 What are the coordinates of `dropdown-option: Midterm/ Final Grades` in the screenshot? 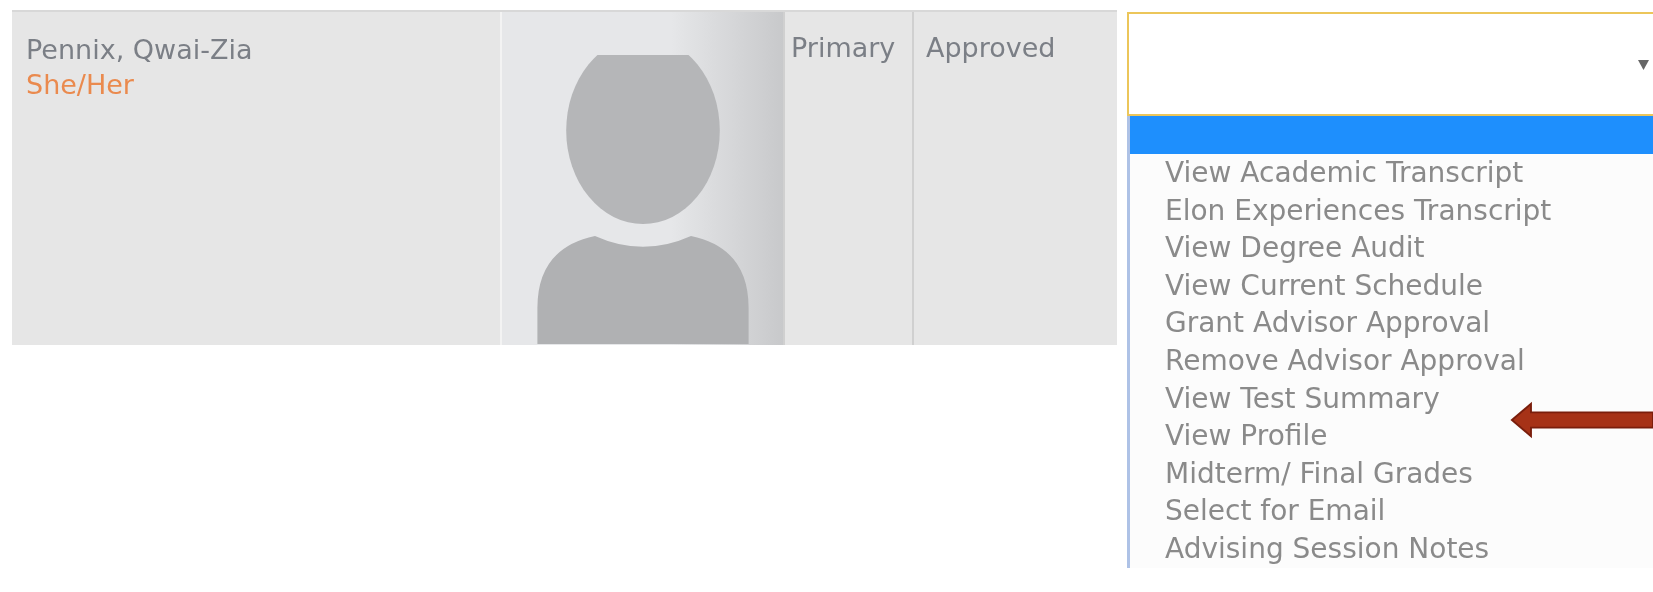 It's located at (1319, 473).